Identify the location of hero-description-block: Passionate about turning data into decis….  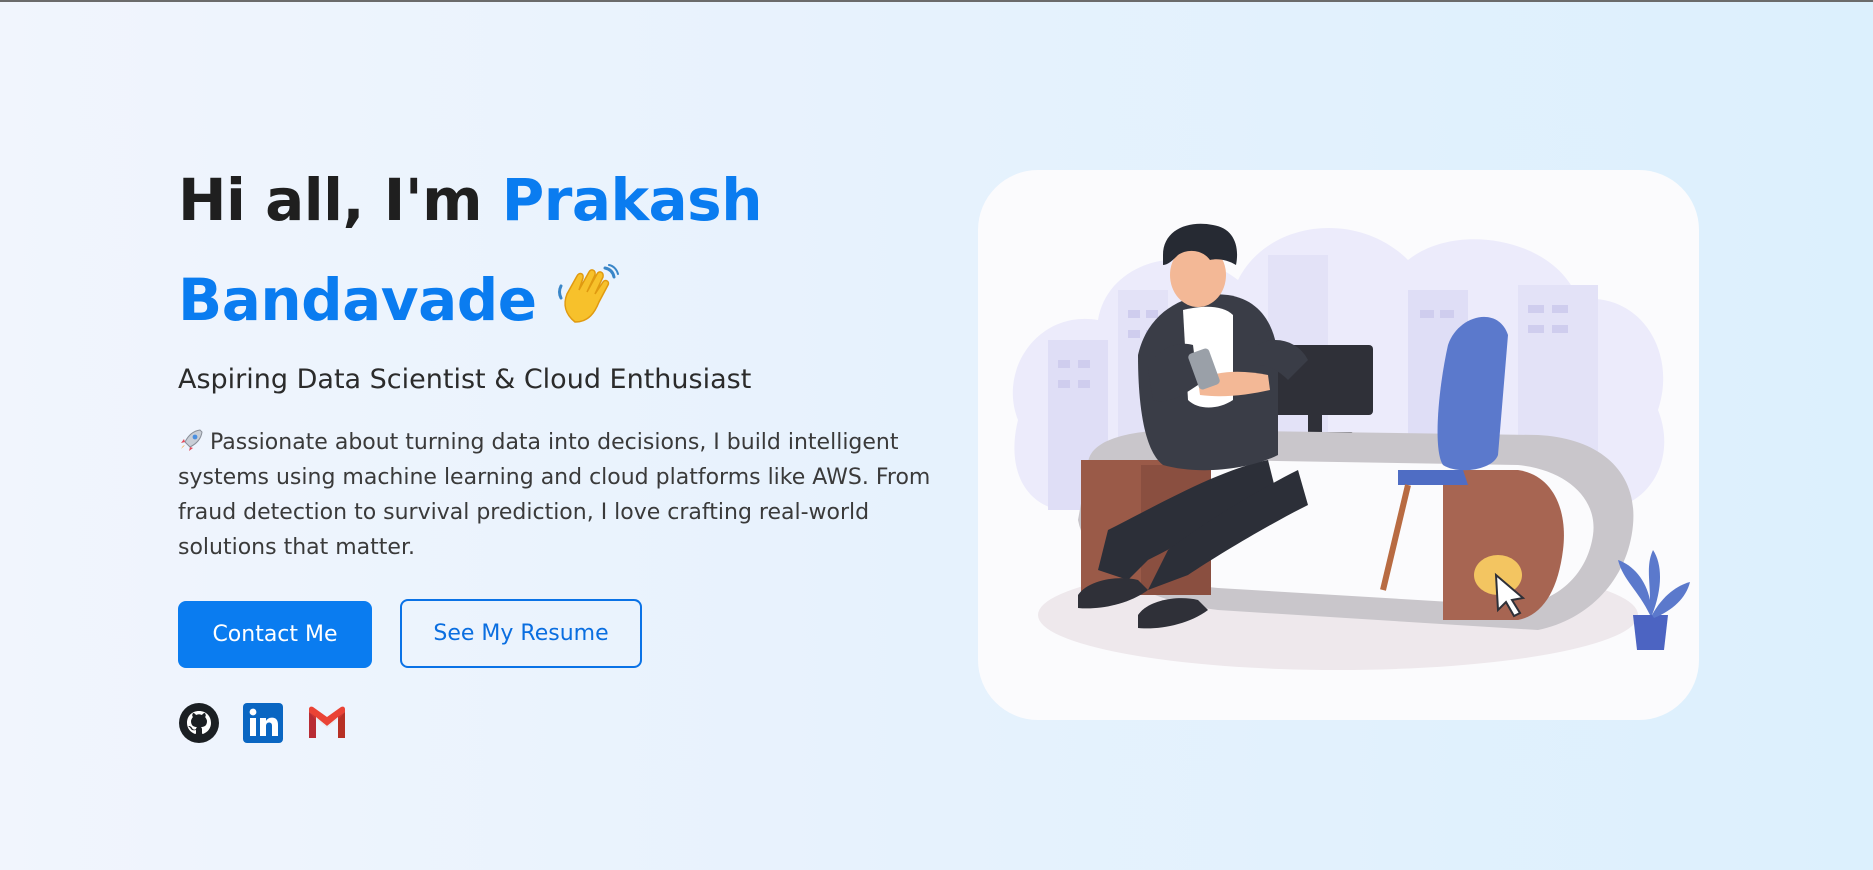
(568, 495).